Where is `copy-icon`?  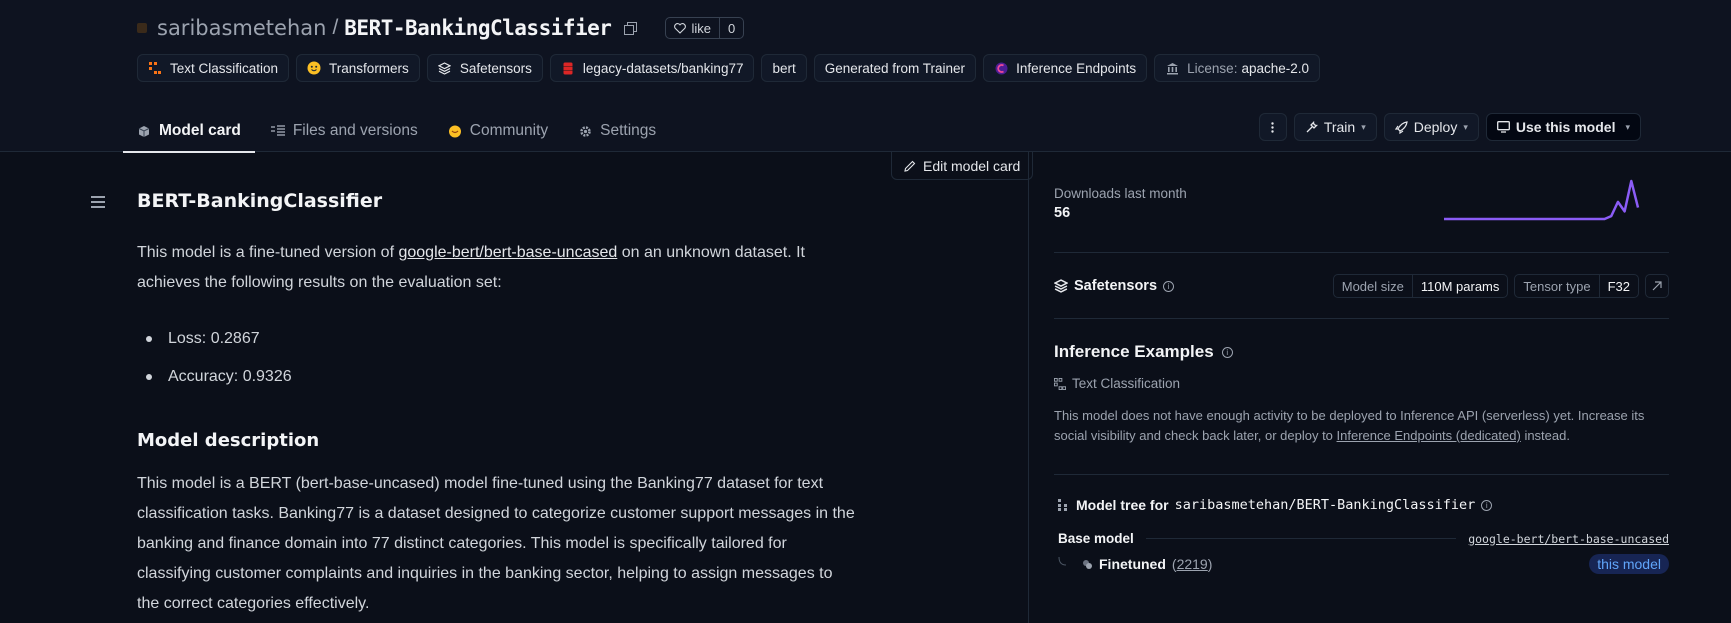
copy-icon is located at coordinates (630, 28).